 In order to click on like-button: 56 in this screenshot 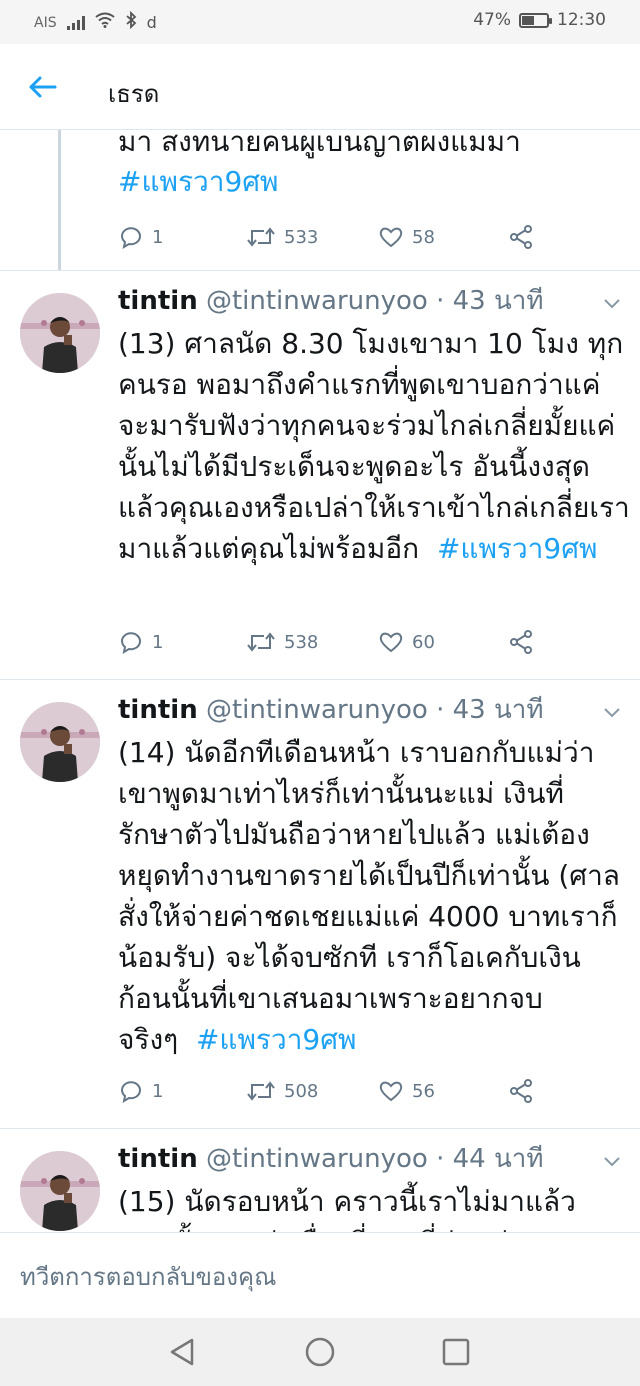, I will do `click(406, 1091)`.